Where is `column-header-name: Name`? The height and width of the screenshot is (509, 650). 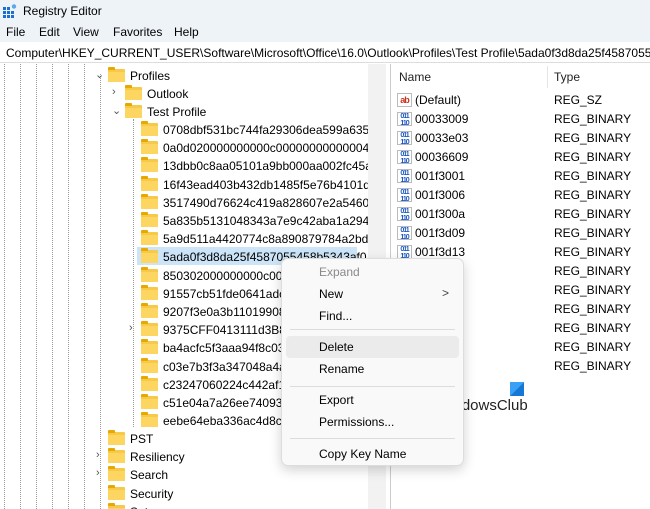 column-header-name: Name is located at coordinates (415, 77).